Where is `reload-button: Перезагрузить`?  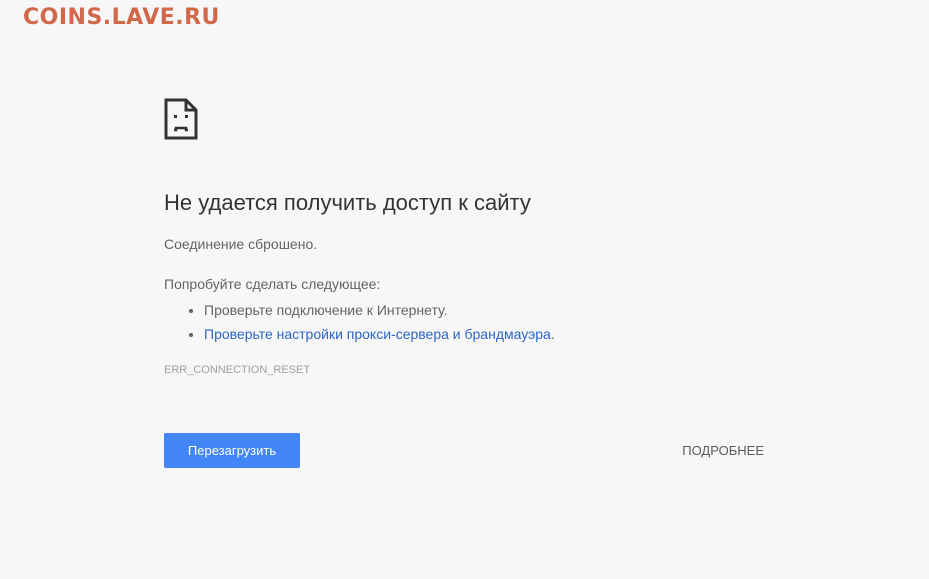
reload-button: Перезагрузить is located at coordinates (232, 450).